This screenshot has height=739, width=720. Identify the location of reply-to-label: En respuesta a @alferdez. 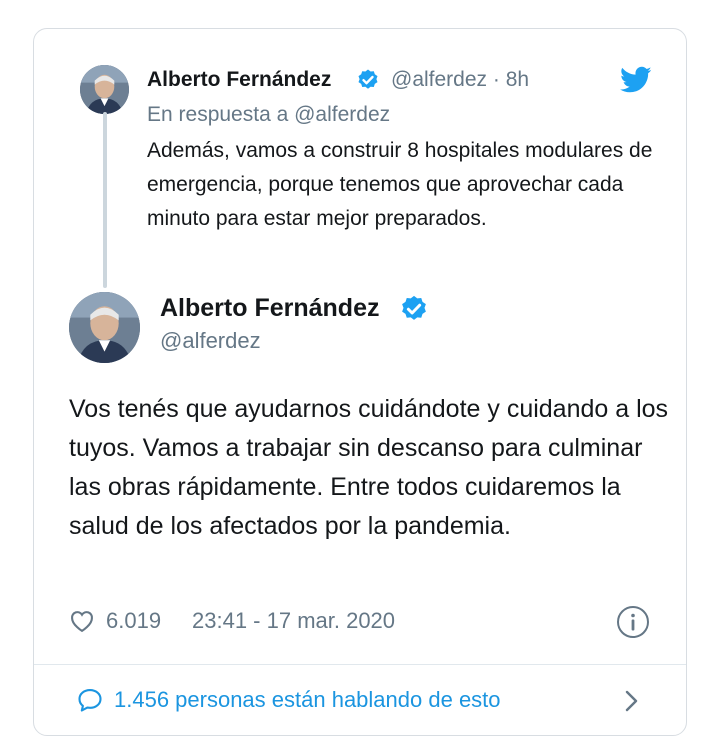
(268, 115).